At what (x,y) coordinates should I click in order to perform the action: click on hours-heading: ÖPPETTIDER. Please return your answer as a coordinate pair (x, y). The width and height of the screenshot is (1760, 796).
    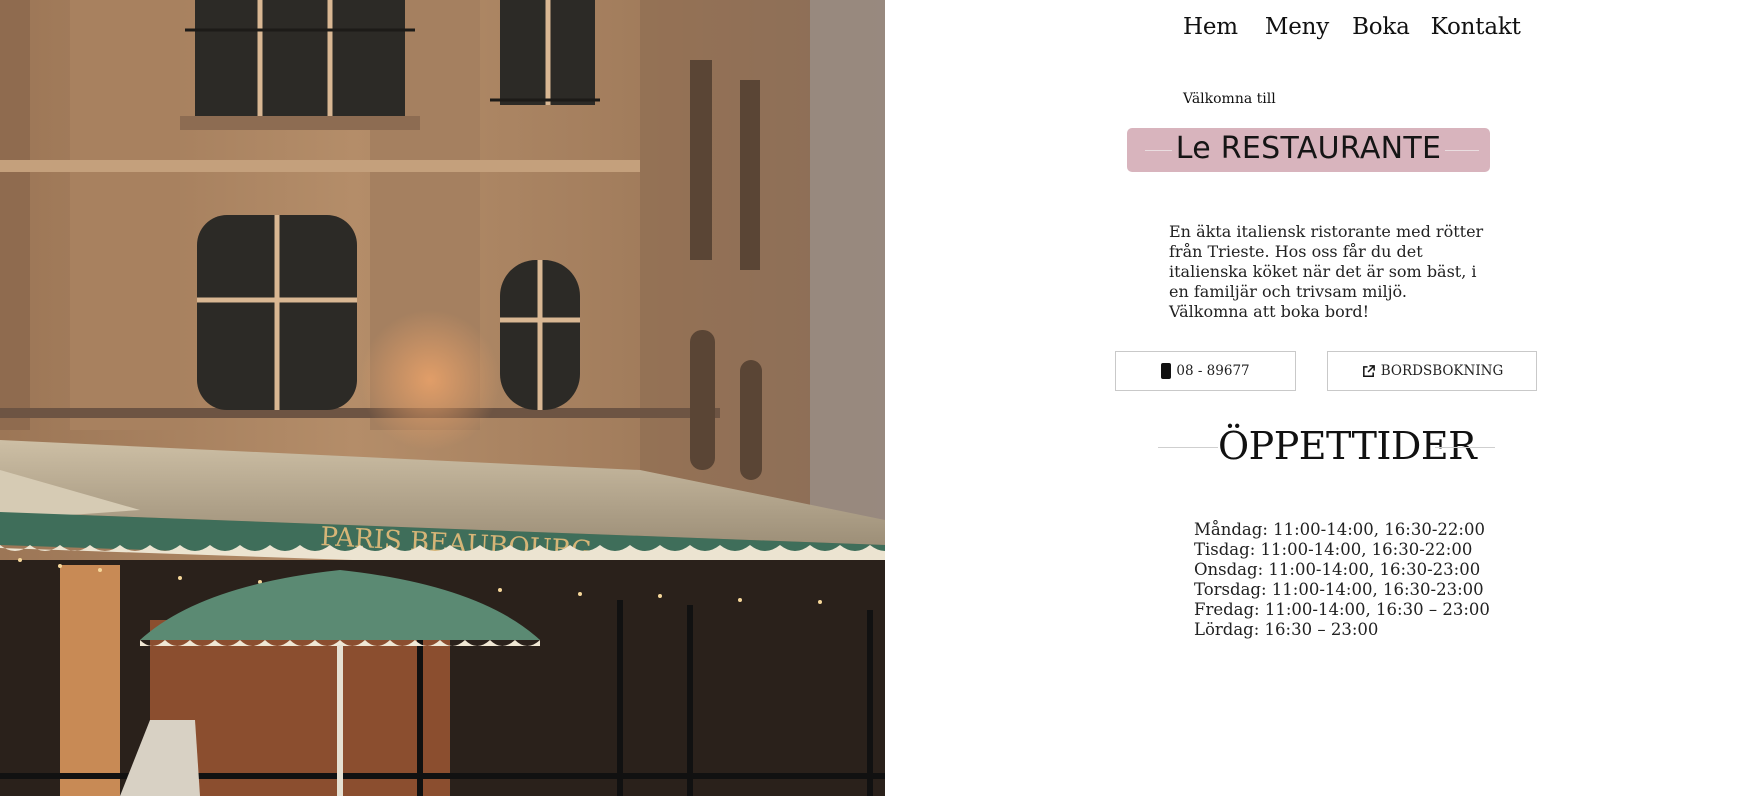
    Looking at the image, I should click on (1347, 446).